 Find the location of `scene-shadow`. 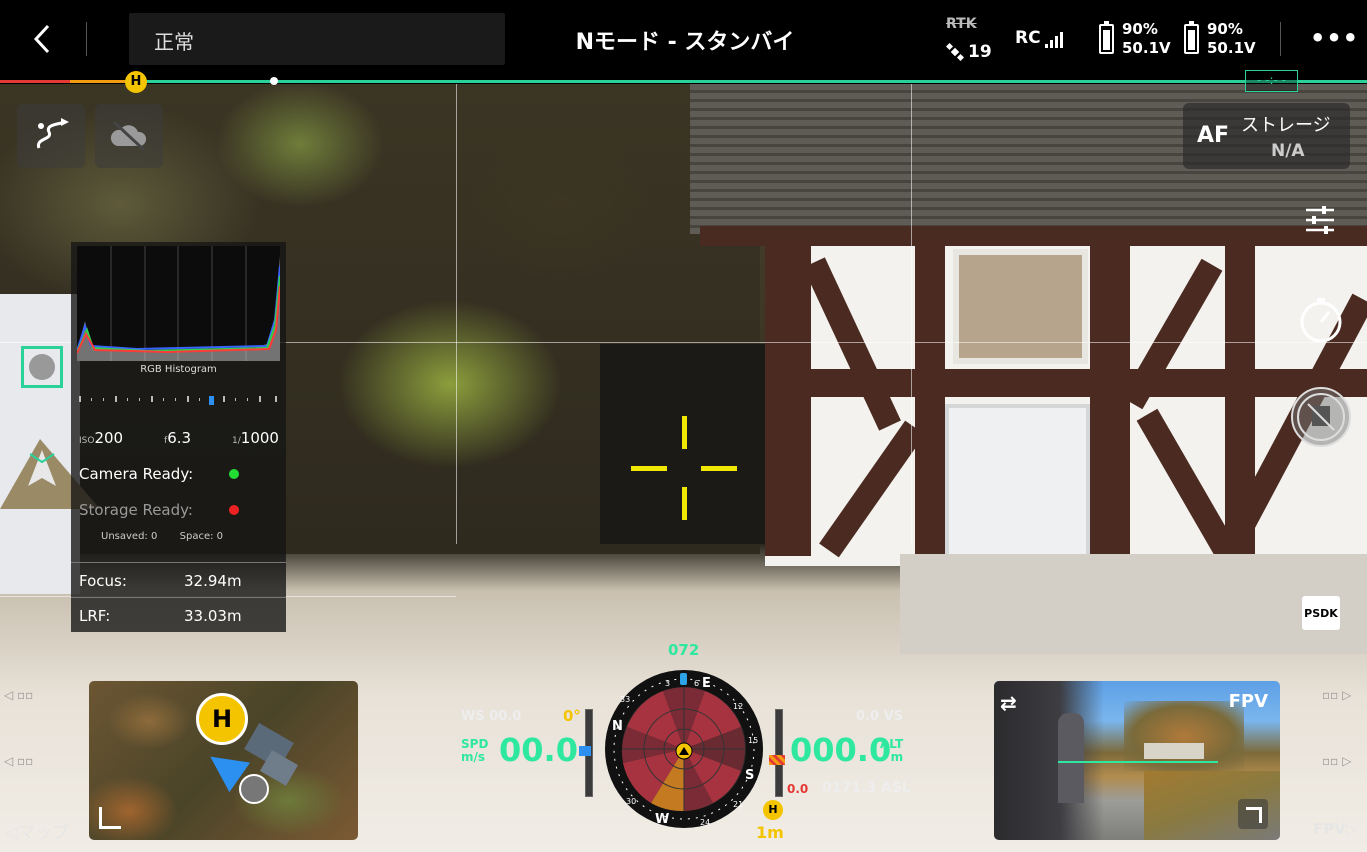

scene-shadow is located at coordinates (690, 444).